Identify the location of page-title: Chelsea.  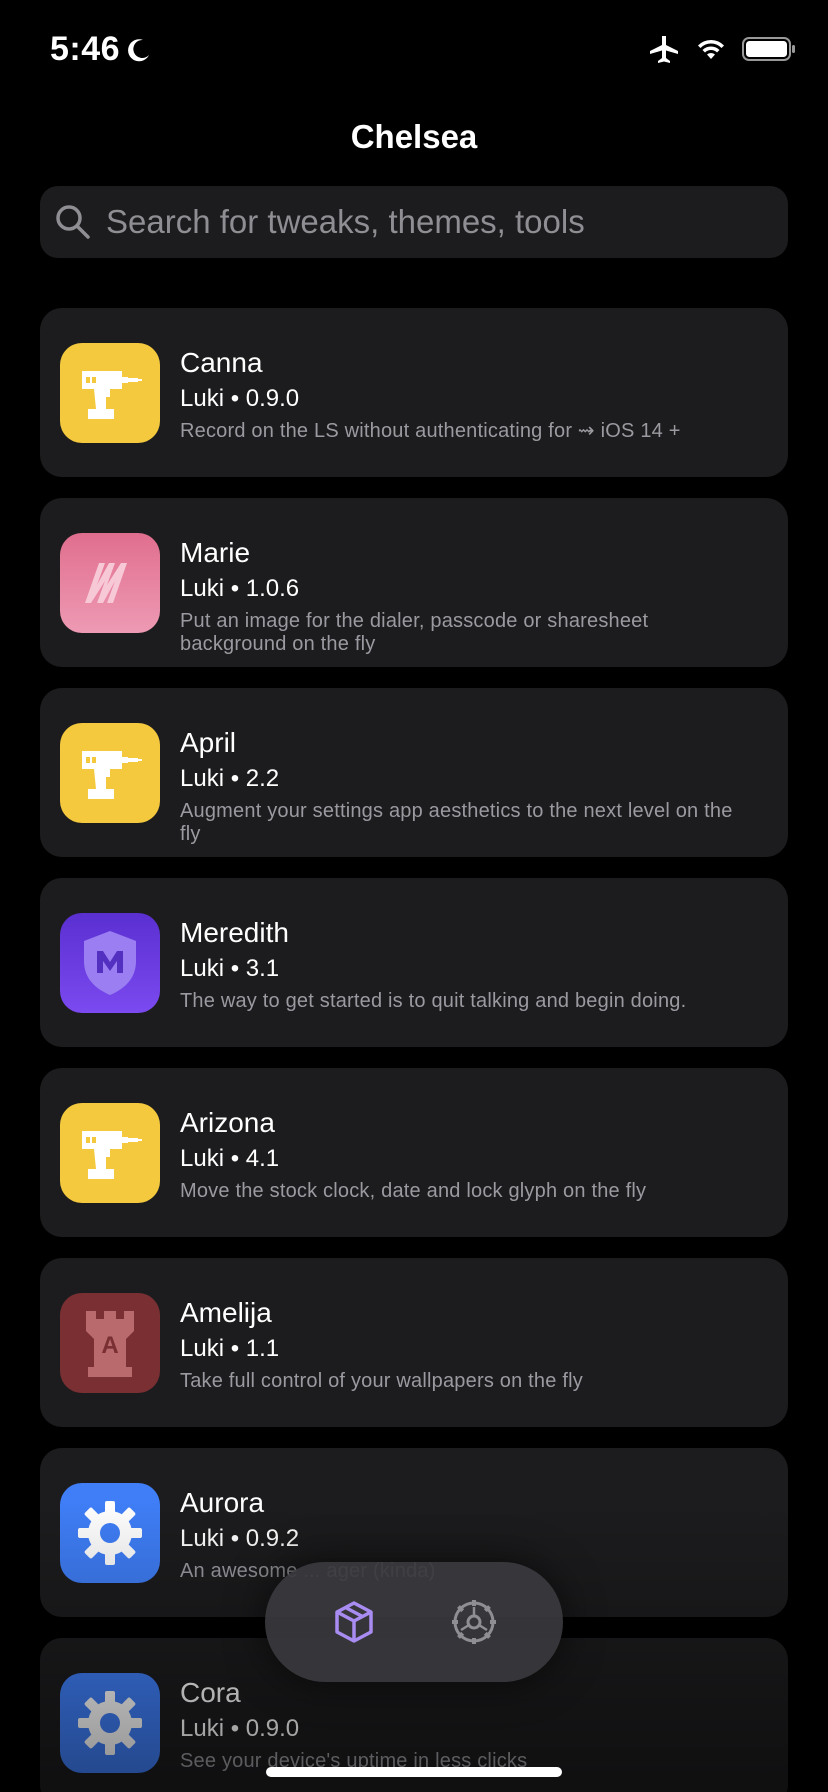
(414, 136).